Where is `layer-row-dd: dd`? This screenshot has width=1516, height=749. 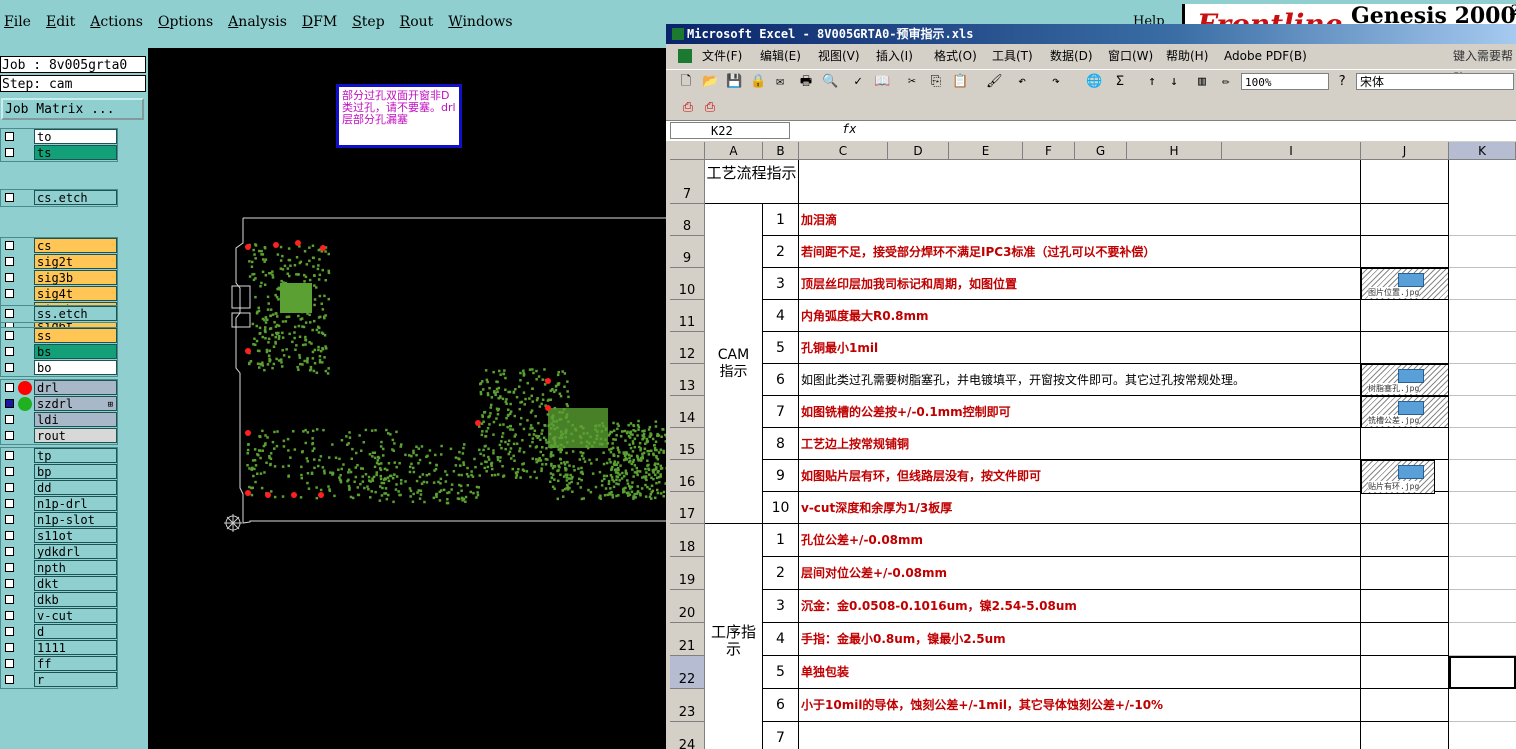
layer-row-dd: dd is located at coordinates (59, 488).